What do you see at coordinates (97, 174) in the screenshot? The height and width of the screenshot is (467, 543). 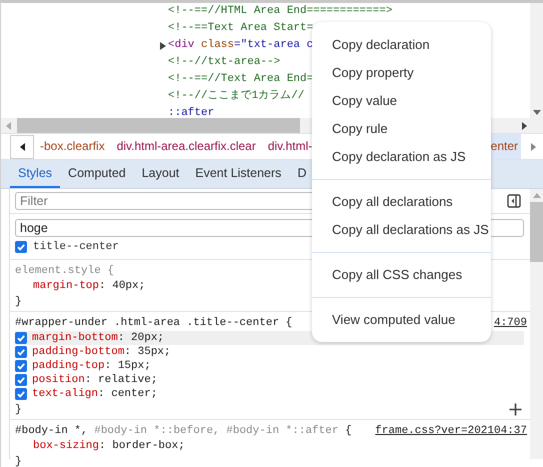 I see `tab: Computed` at bounding box center [97, 174].